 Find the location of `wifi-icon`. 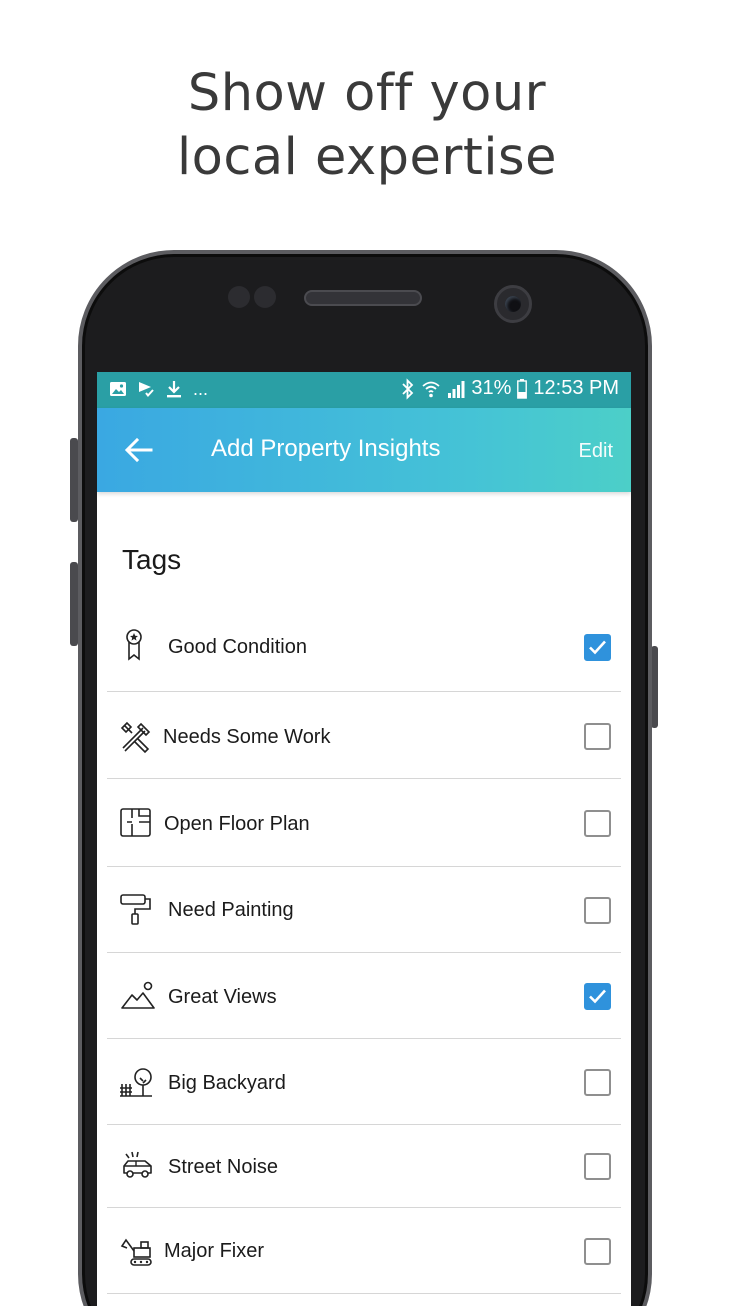

wifi-icon is located at coordinates (431, 389).